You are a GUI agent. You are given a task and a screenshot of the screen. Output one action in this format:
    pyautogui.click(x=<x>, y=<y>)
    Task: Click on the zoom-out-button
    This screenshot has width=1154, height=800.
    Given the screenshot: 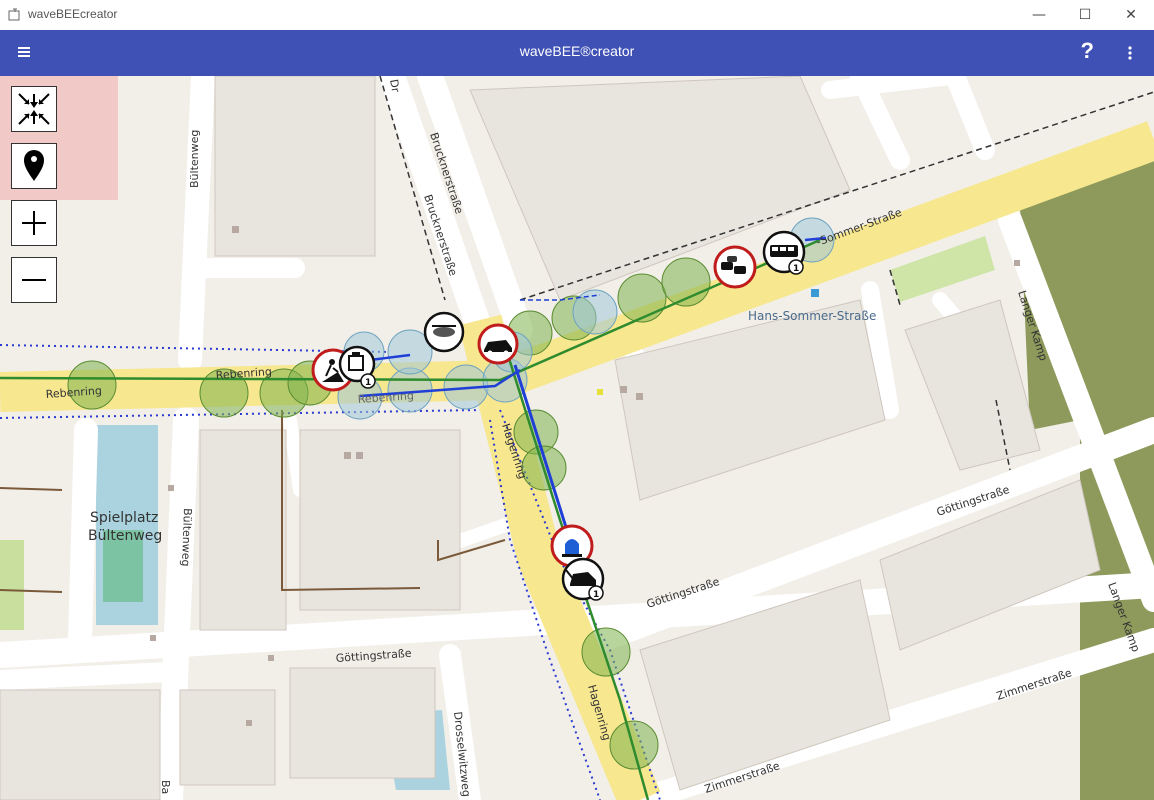 What is the action you would take?
    pyautogui.click(x=34, y=280)
    